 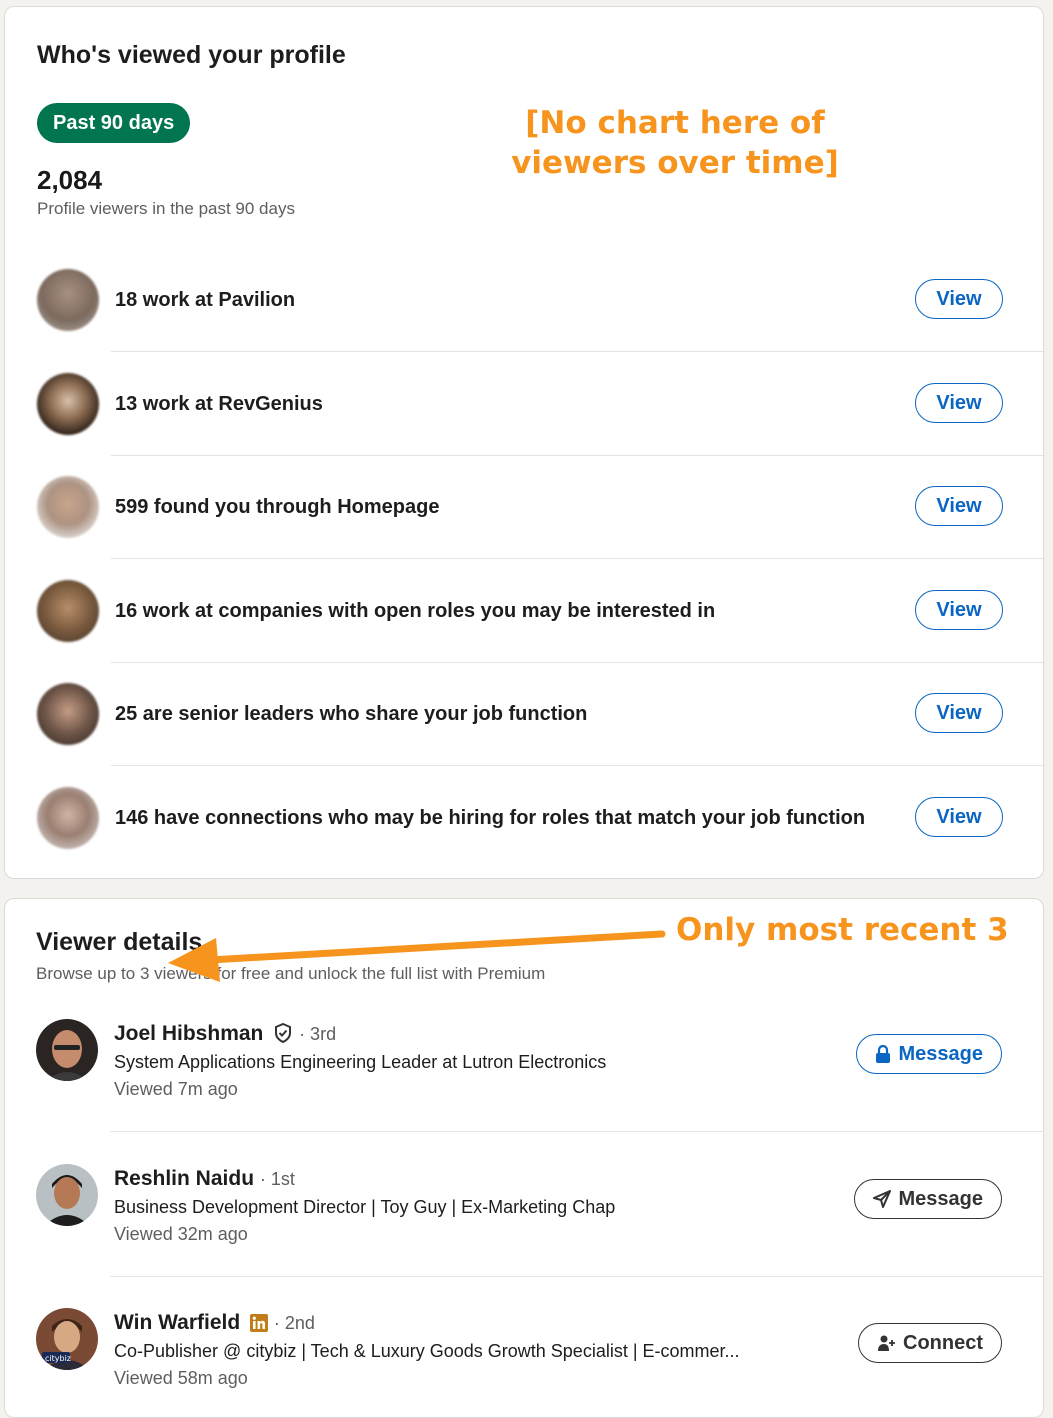 I want to click on connection-degree: · 1st, so click(x=277, y=1179).